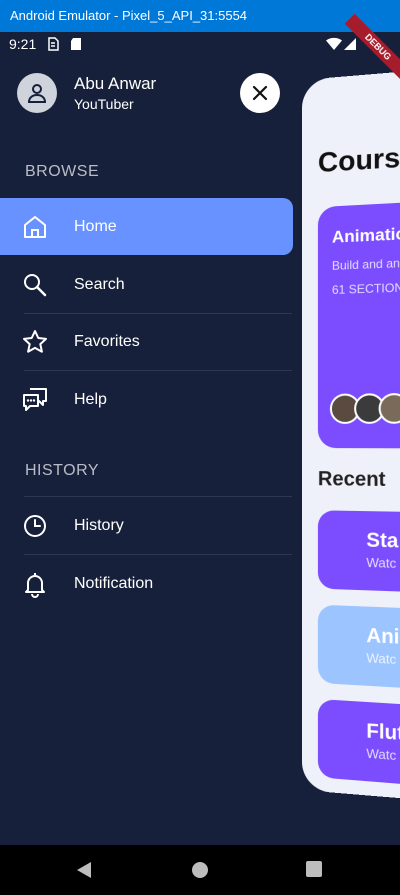 The image size is (400, 895). Describe the element at coordinates (200, 16) in the screenshot. I see `window-title: Android Emulator - Pixel_5_API_31:5554` at that location.